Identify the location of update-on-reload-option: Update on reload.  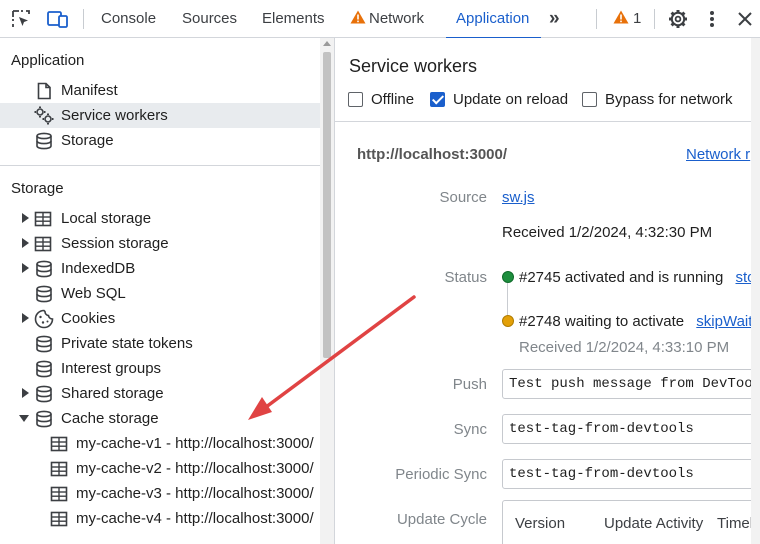
(499, 99).